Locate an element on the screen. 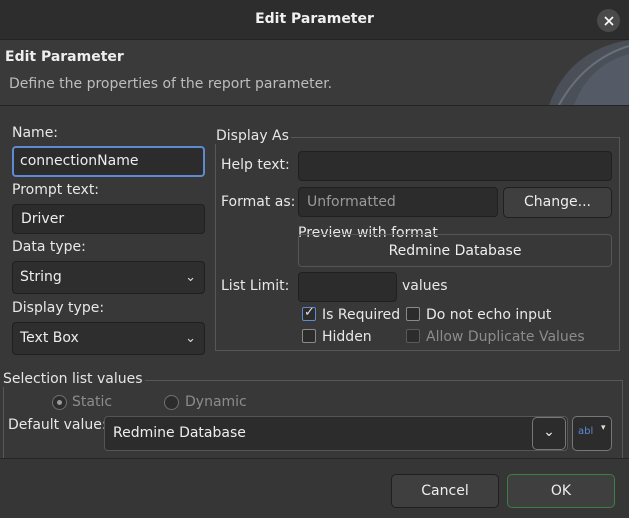  dialog-title: Edit Parameter is located at coordinates (314, 19).